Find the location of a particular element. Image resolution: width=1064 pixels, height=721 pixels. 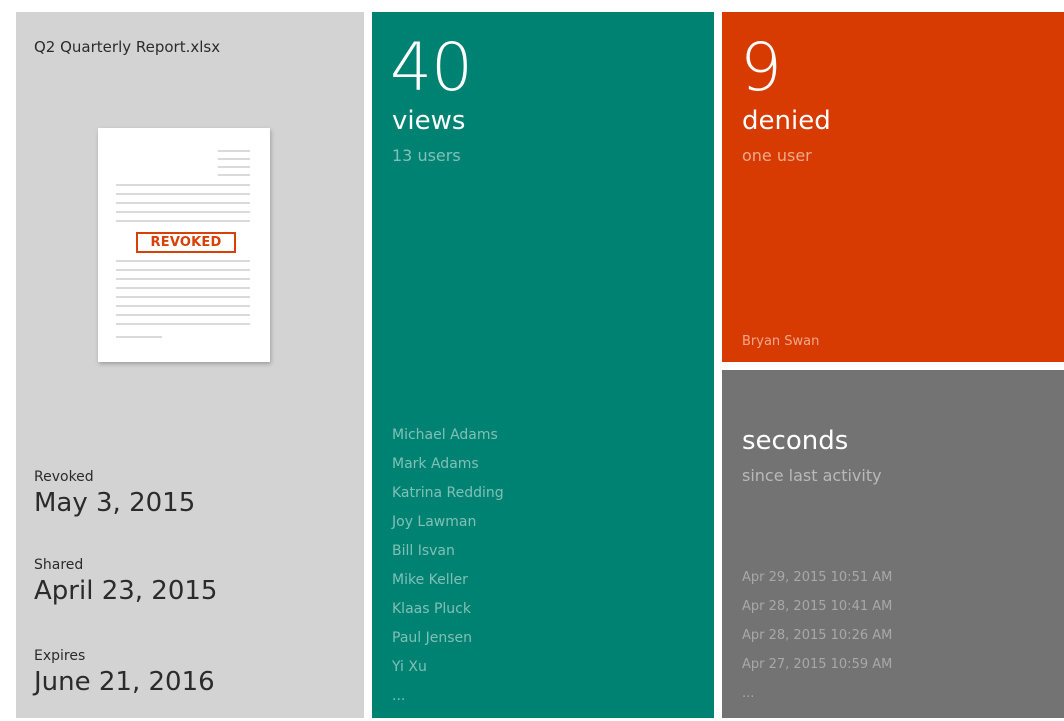

viewer-item: Paul Jensen is located at coordinates (448, 638).